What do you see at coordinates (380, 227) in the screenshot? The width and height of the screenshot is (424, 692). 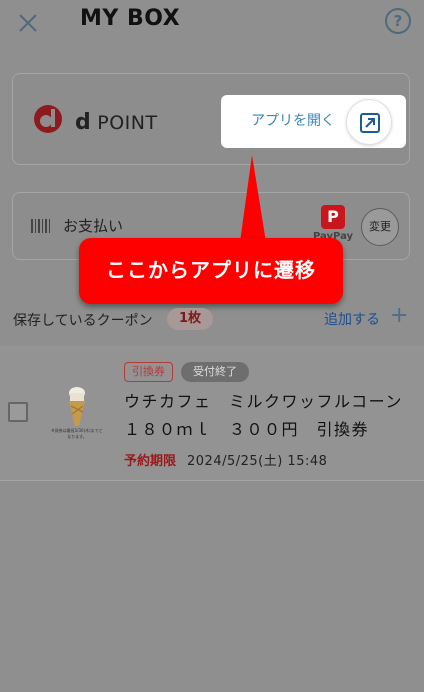 I see `change-payment-button: 変更` at bounding box center [380, 227].